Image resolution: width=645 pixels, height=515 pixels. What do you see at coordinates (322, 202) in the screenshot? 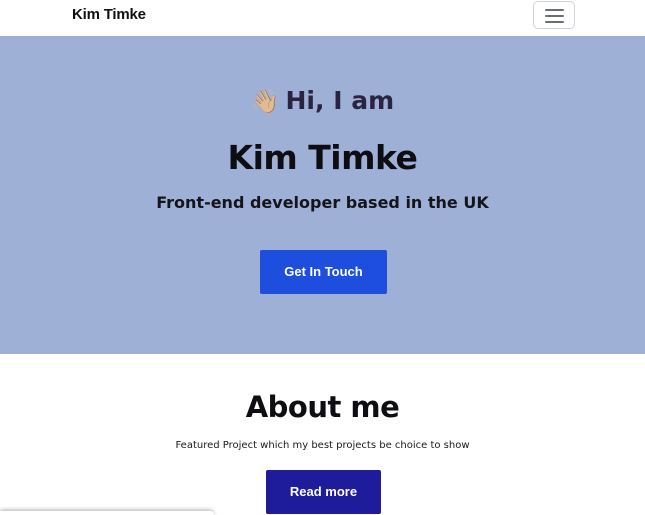
I see `hero-subtitle: Front-end developer based in the UK` at bounding box center [322, 202].